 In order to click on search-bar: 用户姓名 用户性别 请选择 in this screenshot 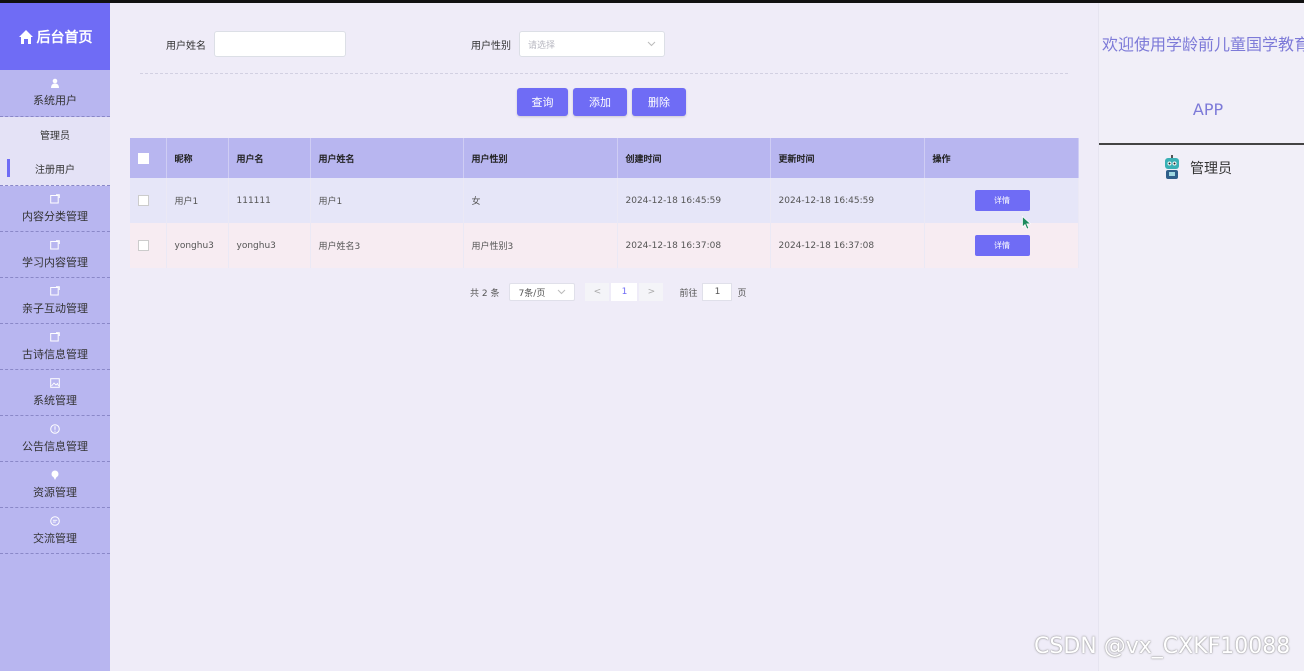, I will do `click(415, 44)`.